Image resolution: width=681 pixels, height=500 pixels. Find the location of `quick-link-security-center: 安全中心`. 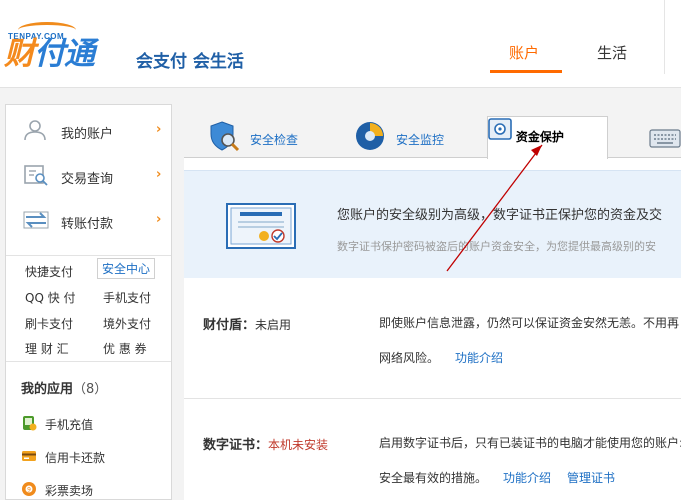

quick-link-security-center: 安全中心 is located at coordinates (126, 268).